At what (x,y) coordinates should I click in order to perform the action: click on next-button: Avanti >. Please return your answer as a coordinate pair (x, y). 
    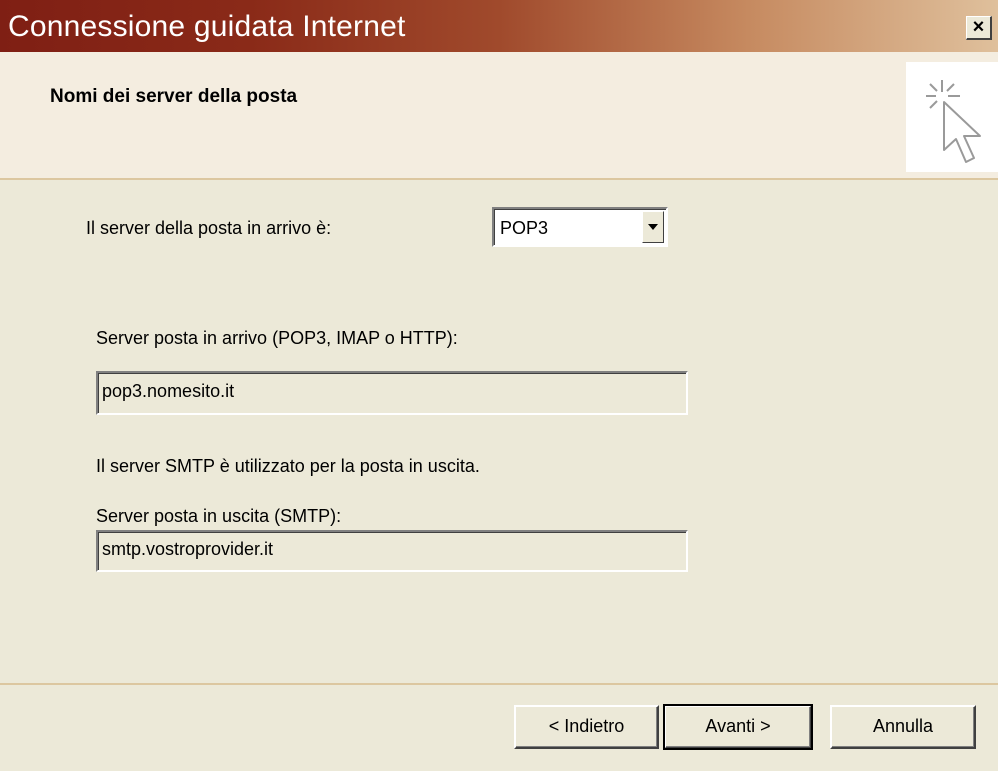
    Looking at the image, I should click on (738, 727).